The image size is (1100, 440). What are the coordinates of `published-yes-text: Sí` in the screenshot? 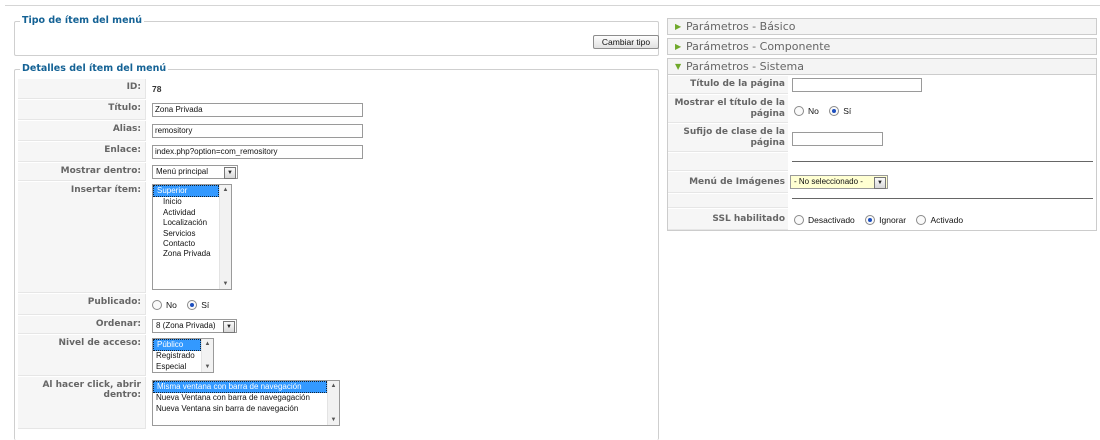 It's located at (205, 304).